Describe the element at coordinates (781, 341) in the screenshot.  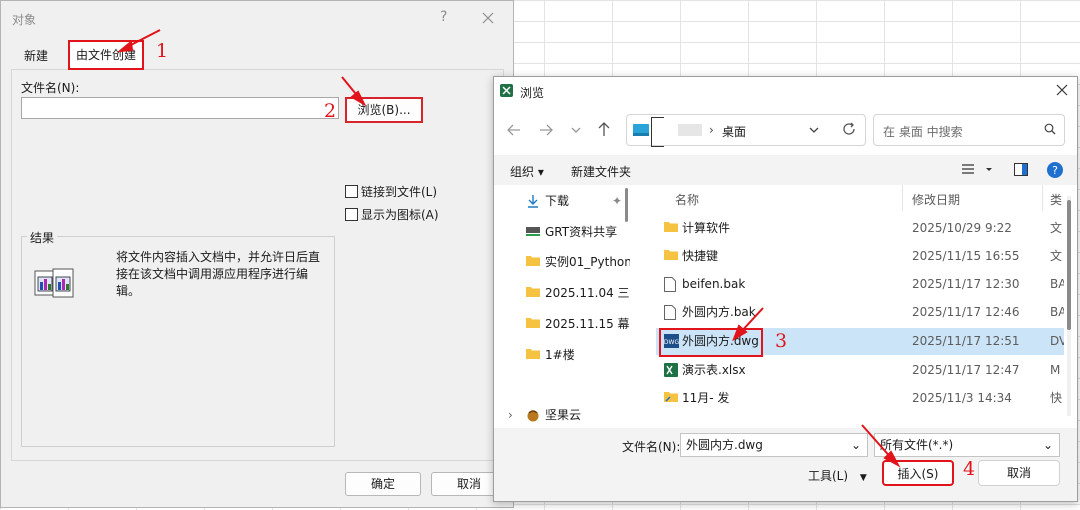
I see `annotation-step-3: 3` at that location.